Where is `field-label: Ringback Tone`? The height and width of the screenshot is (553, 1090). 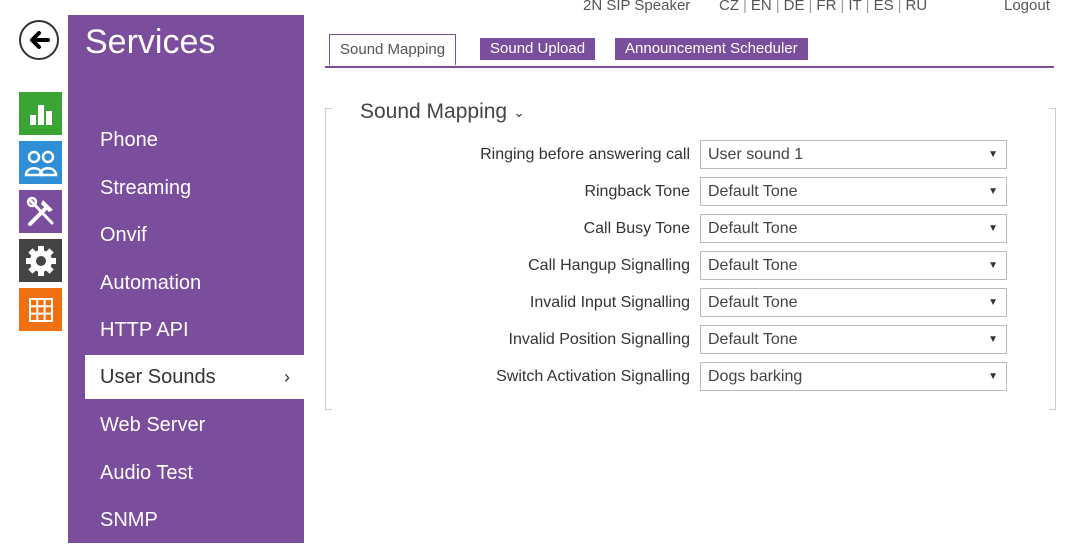 field-label: Ringback Tone is located at coordinates (637, 191).